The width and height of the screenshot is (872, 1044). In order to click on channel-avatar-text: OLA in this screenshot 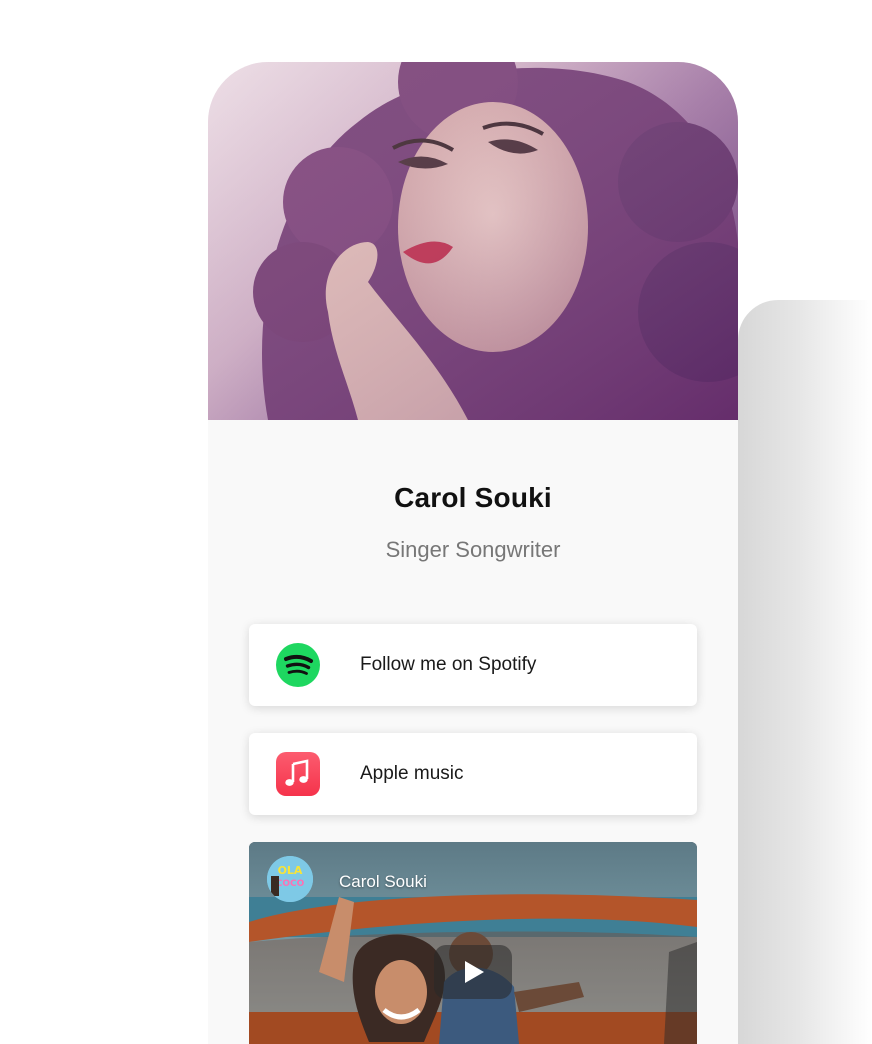, I will do `click(290, 870)`.